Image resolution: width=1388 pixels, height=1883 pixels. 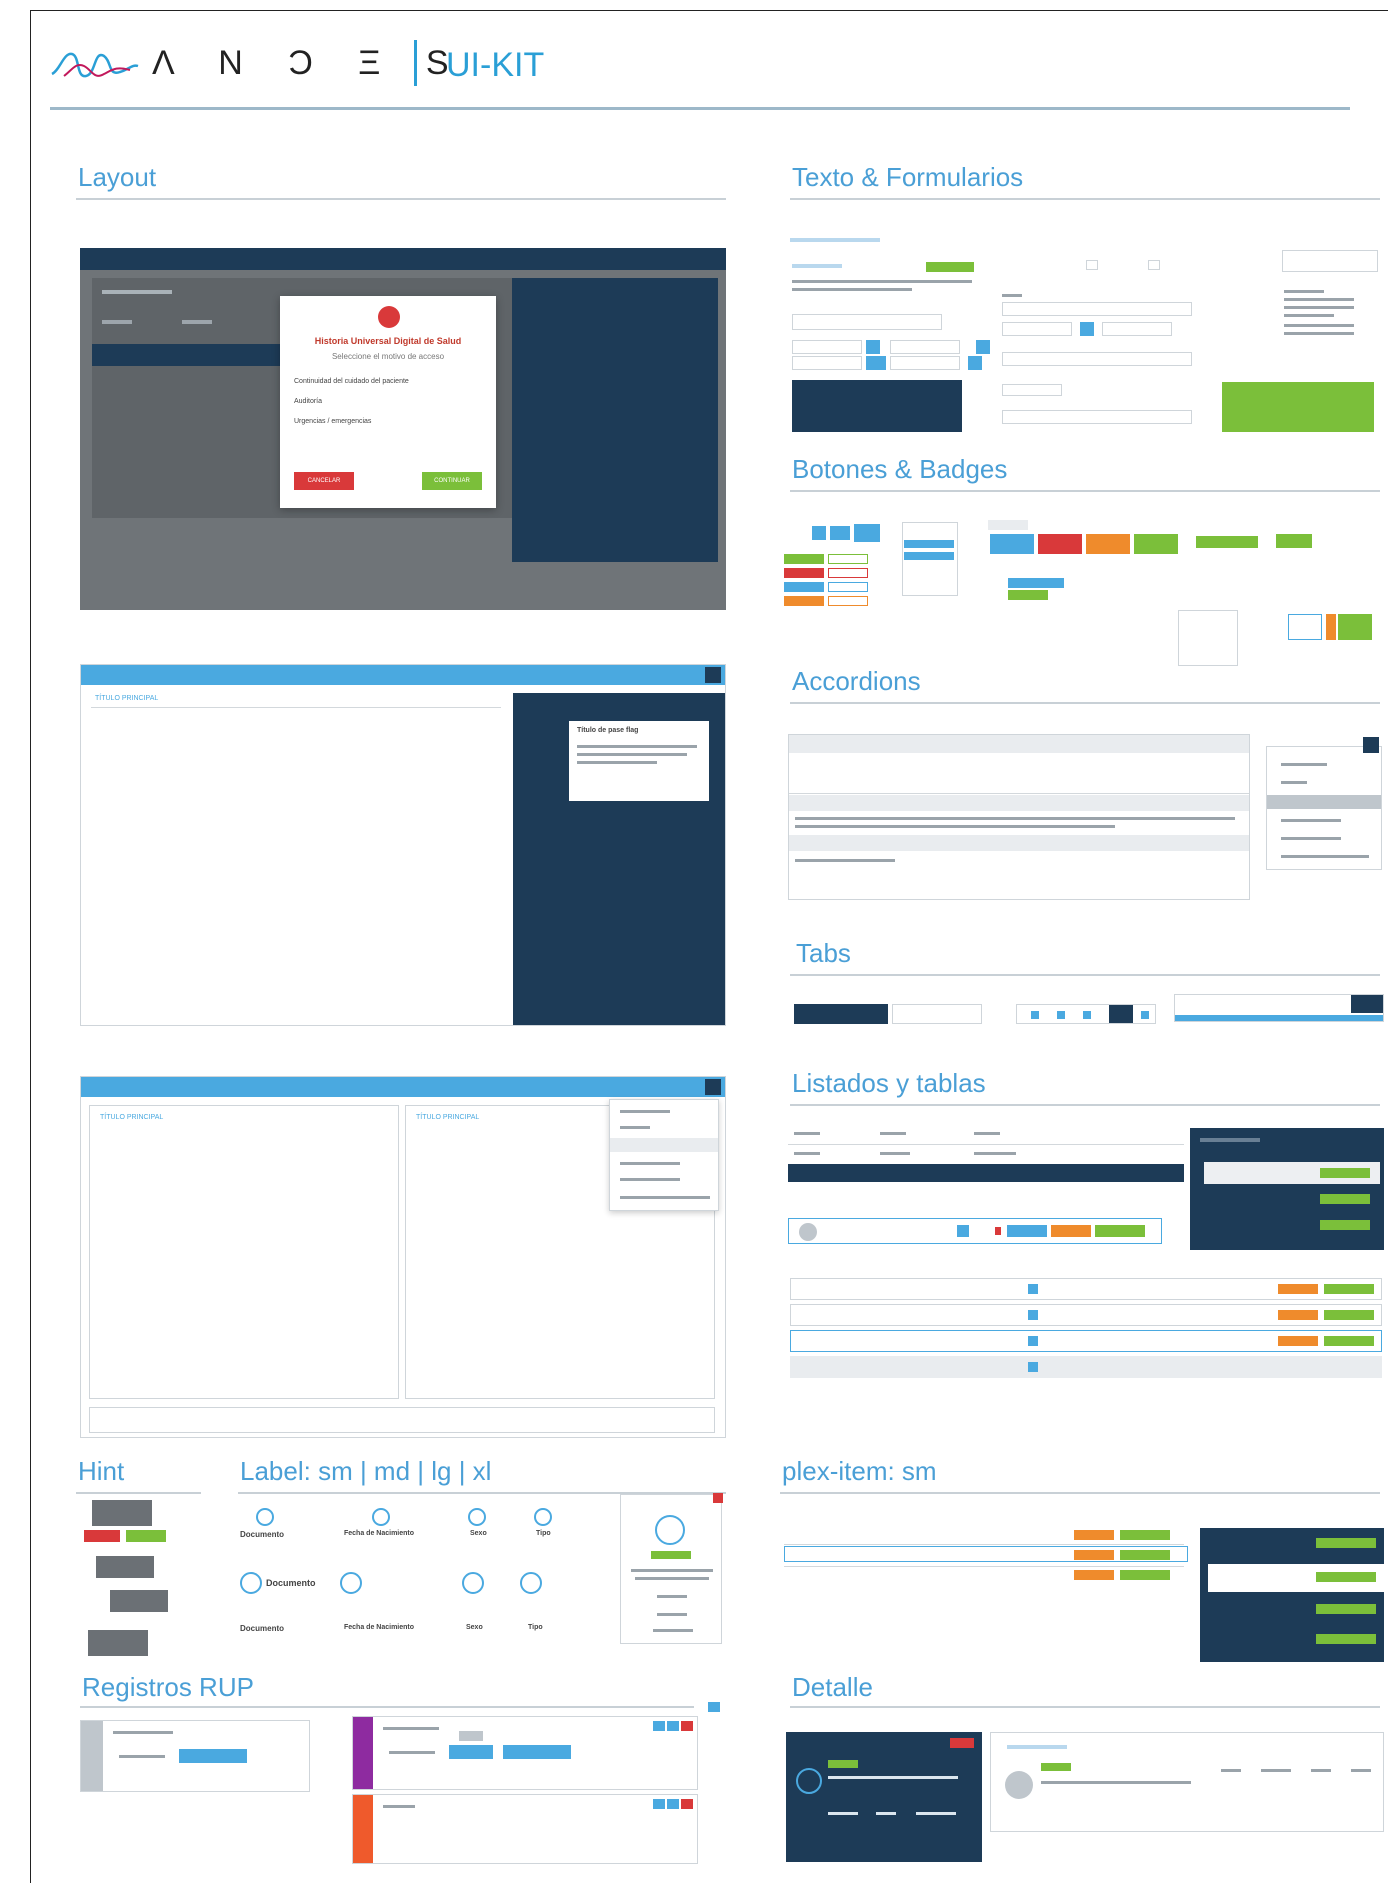 I want to click on section-title-registros: Registros RUP, so click(x=168, y=1687).